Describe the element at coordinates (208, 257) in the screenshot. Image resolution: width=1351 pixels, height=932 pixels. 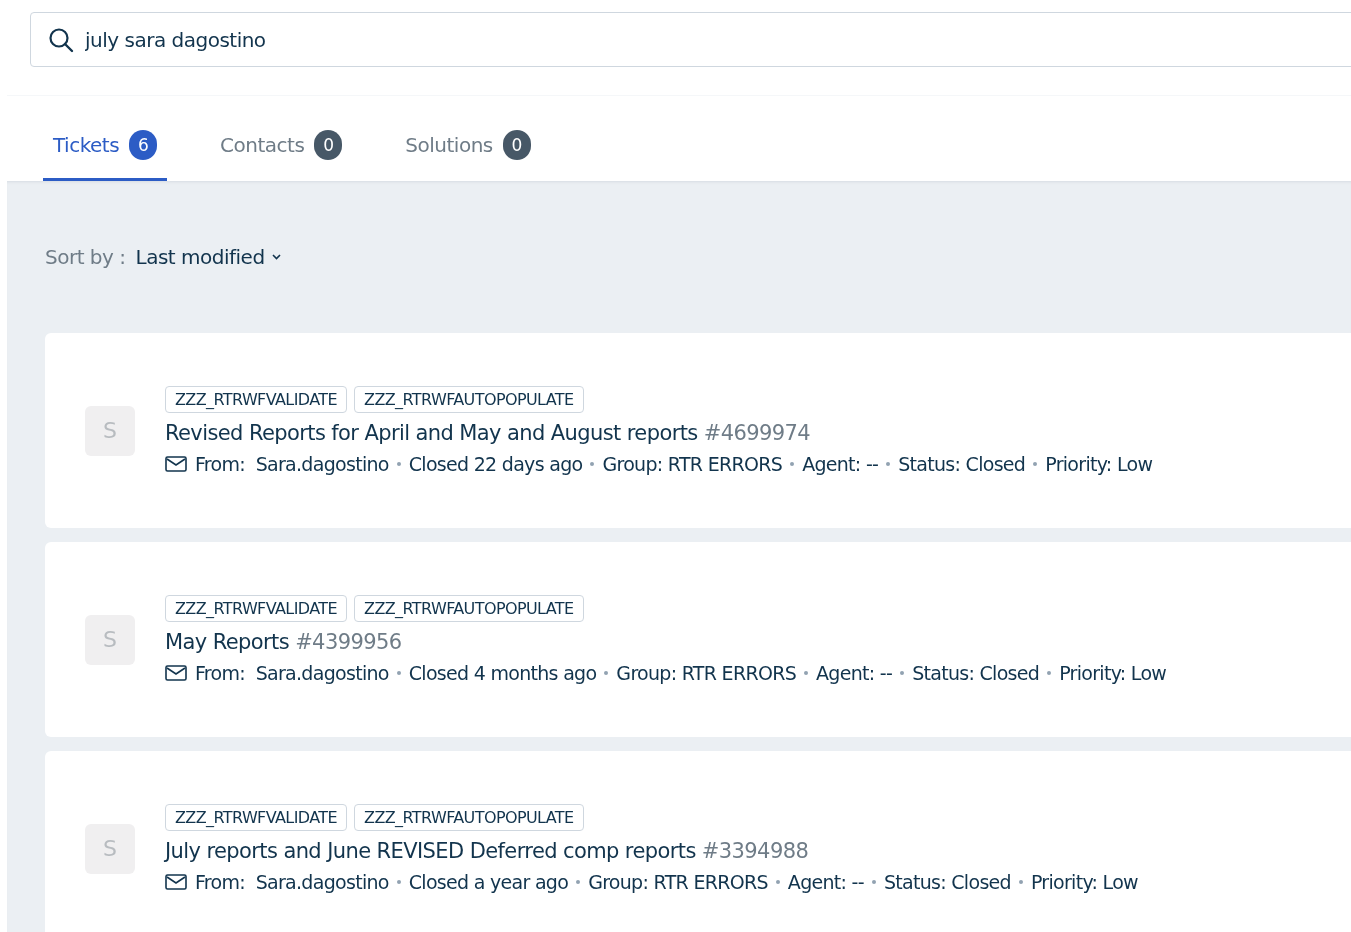
I see `sort-dropdown: Last modified` at that location.